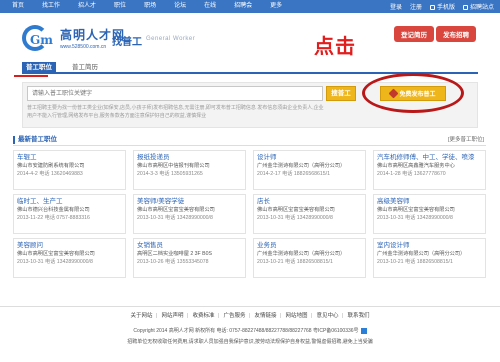  Describe the element at coordinates (142, 316) in the screenshot. I see `footer-link: 关于网站` at that location.